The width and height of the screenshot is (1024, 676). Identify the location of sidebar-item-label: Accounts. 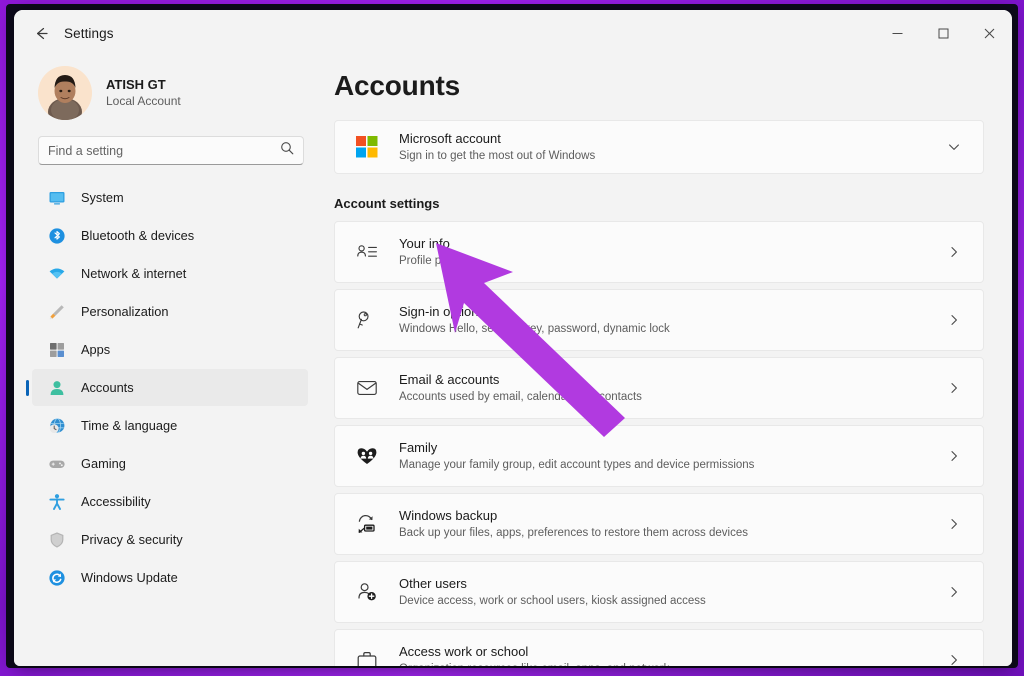
(107, 387).